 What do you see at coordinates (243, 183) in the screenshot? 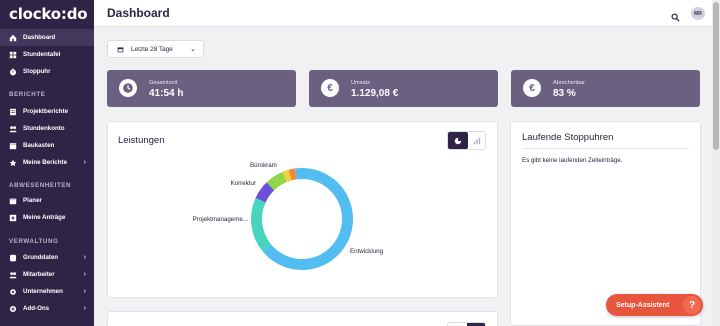
I see `donut-slice-label: Korrektur` at bounding box center [243, 183].